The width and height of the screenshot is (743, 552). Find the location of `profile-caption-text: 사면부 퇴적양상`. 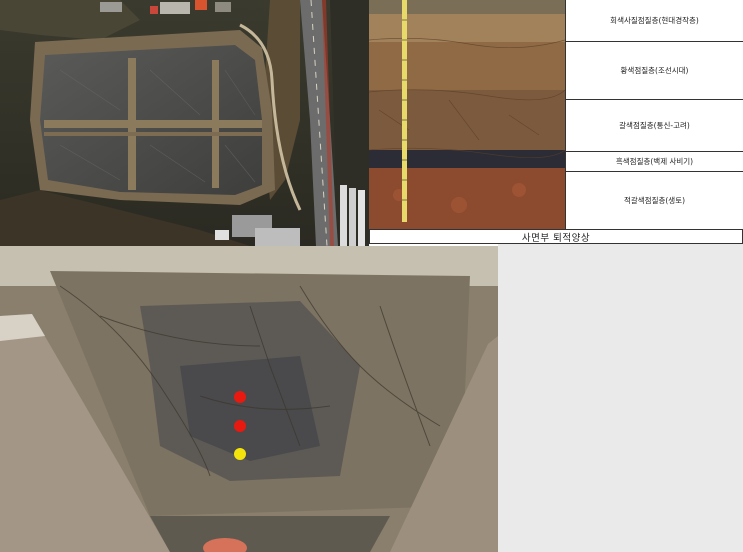

profile-caption-text: 사면부 퇴적양상 is located at coordinates (556, 238).